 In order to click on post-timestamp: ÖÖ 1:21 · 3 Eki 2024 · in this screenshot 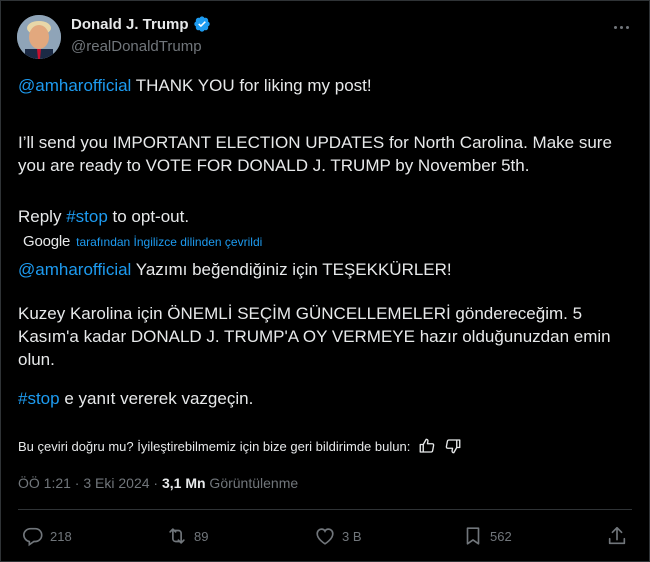, I will do `click(90, 483)`.